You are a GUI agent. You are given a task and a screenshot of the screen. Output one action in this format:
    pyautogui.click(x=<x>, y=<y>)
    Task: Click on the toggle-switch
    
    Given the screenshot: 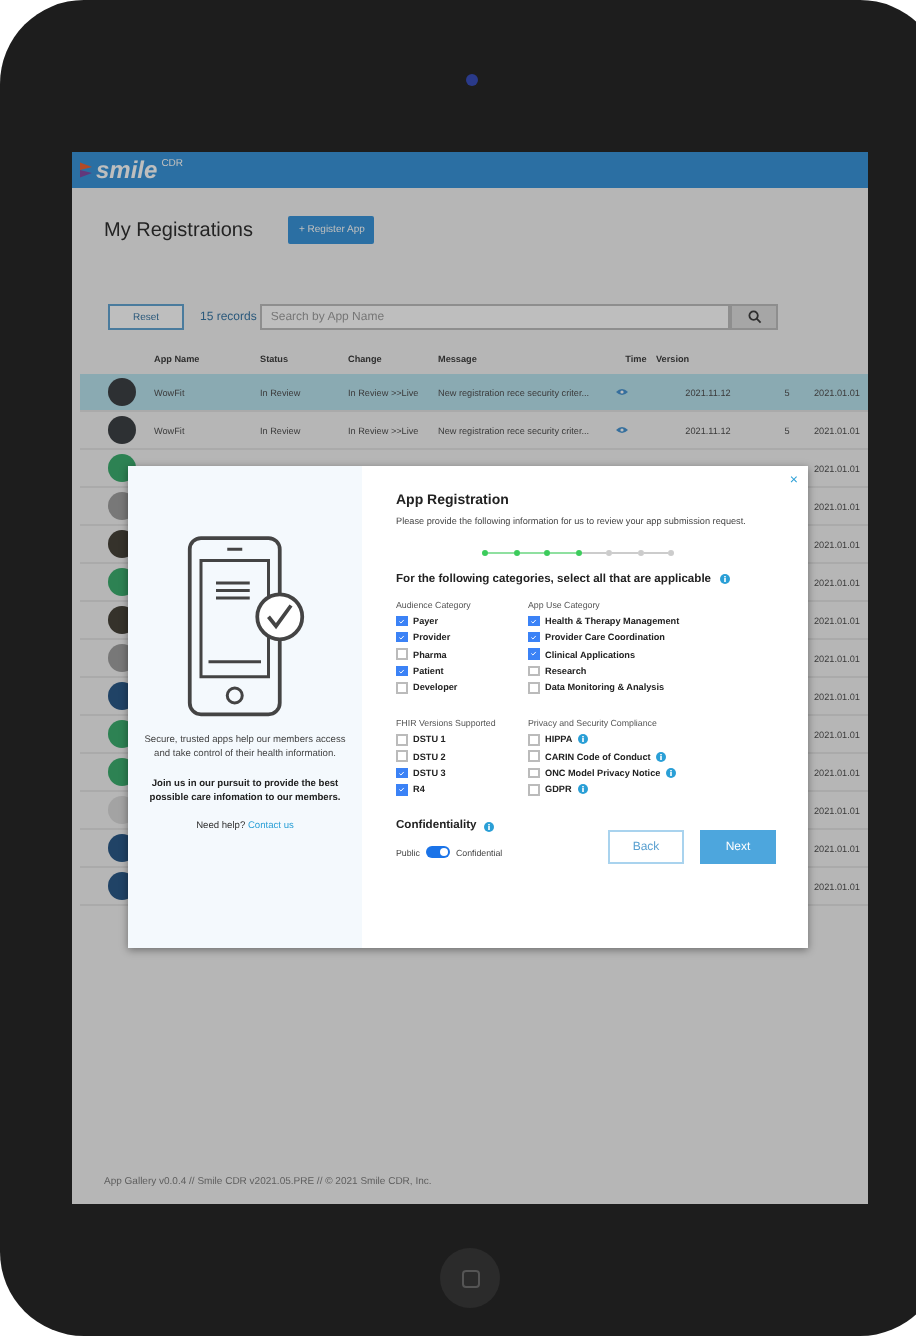 What is the action you would take?
    pyautogui.click(x=437, y=852)
    